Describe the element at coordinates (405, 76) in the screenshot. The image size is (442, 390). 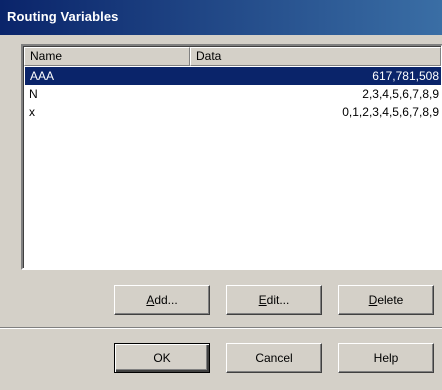
I see `variable-data: 617,781,508` at that location.